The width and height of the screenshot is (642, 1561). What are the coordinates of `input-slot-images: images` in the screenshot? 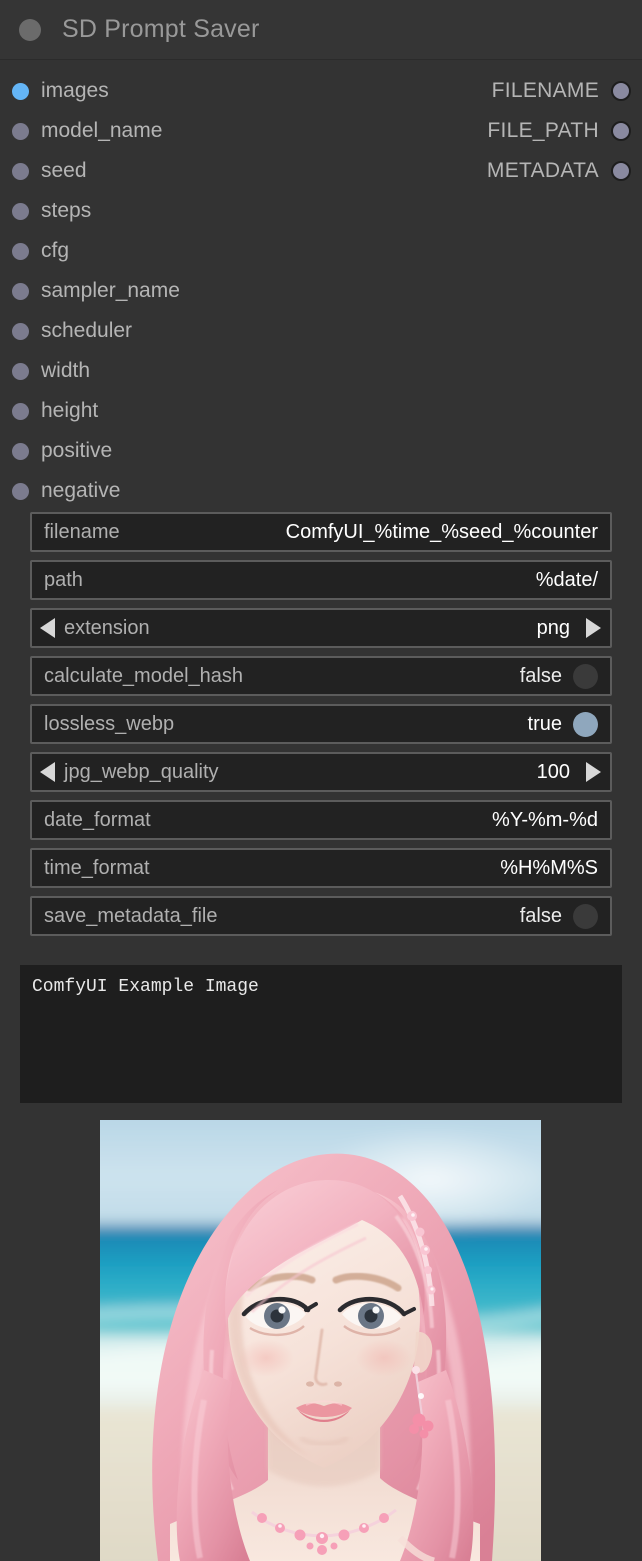 It's located at (54, 91).